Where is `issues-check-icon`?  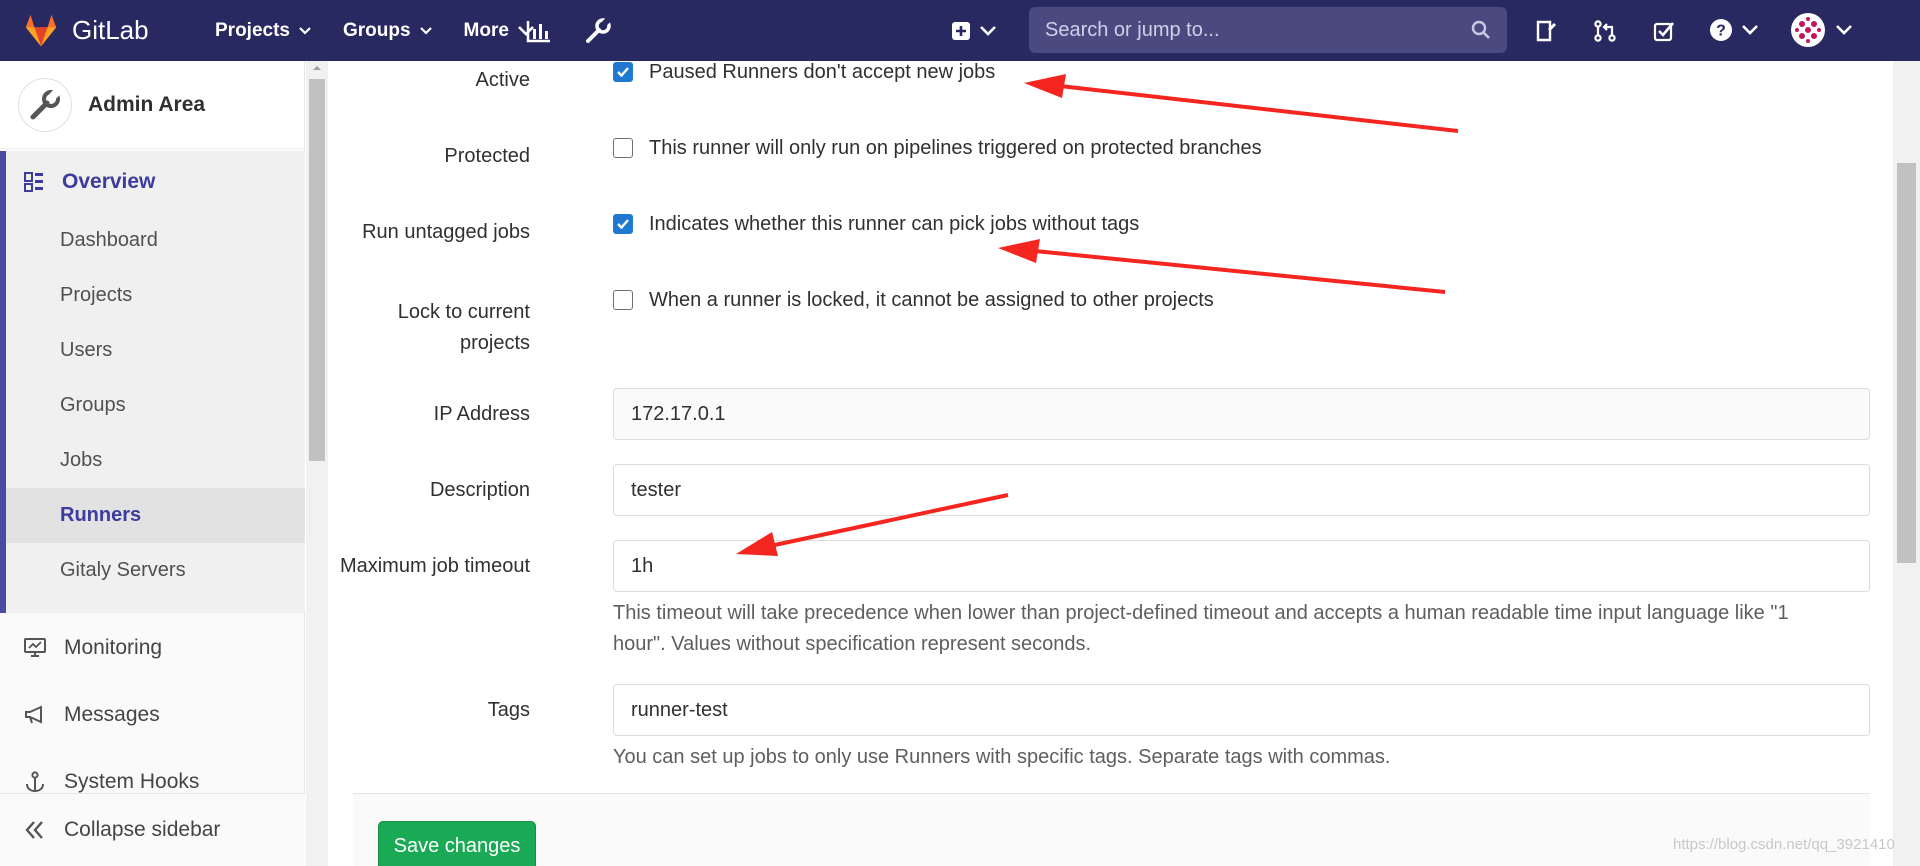 issues-check-icon is located at coordinates (1664, 31).